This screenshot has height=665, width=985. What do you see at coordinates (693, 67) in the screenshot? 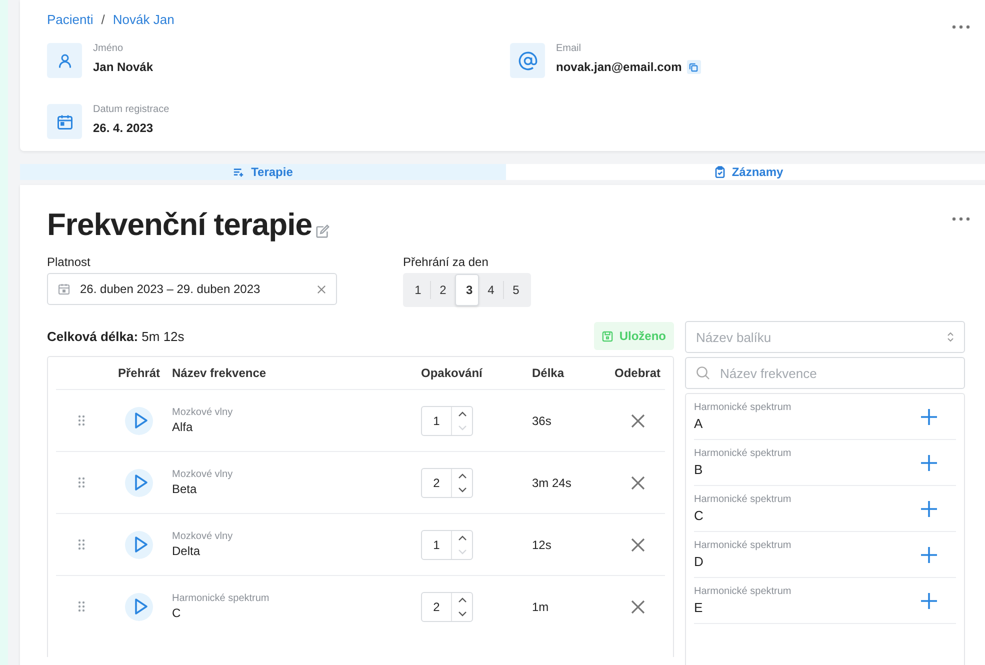
I see `copy-icon` at bounding box center [693, 67].